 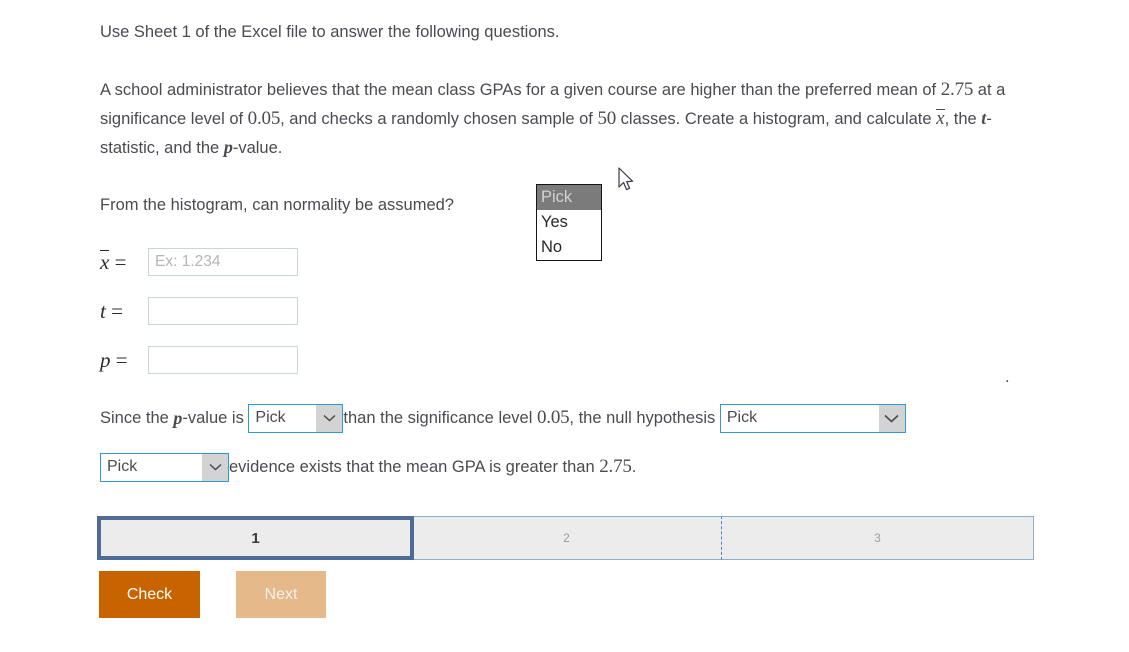 I want to click on step-progress-bar: 1 2 3, so click(x=565, y=538).